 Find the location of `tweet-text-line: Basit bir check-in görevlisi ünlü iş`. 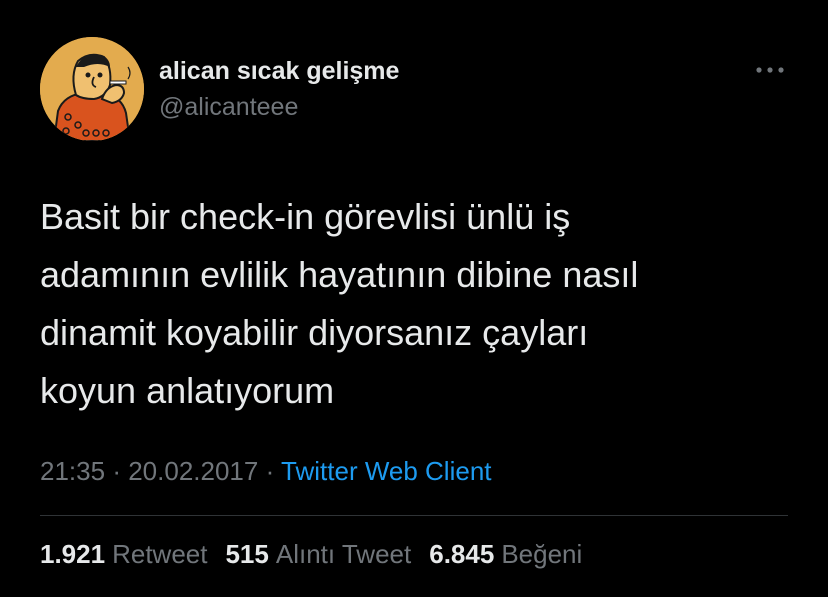

tweet-text-line: Basit bir check-in görevlisi ünlü iş is located at coordinates (305, 216).